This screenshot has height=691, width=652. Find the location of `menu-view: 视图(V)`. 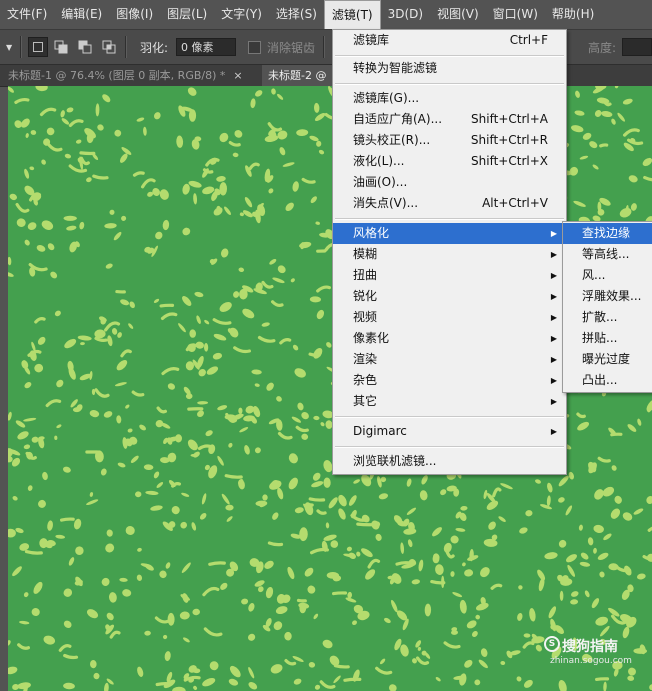

menu-view: 视图(V) is located at coordinates (458, 14).